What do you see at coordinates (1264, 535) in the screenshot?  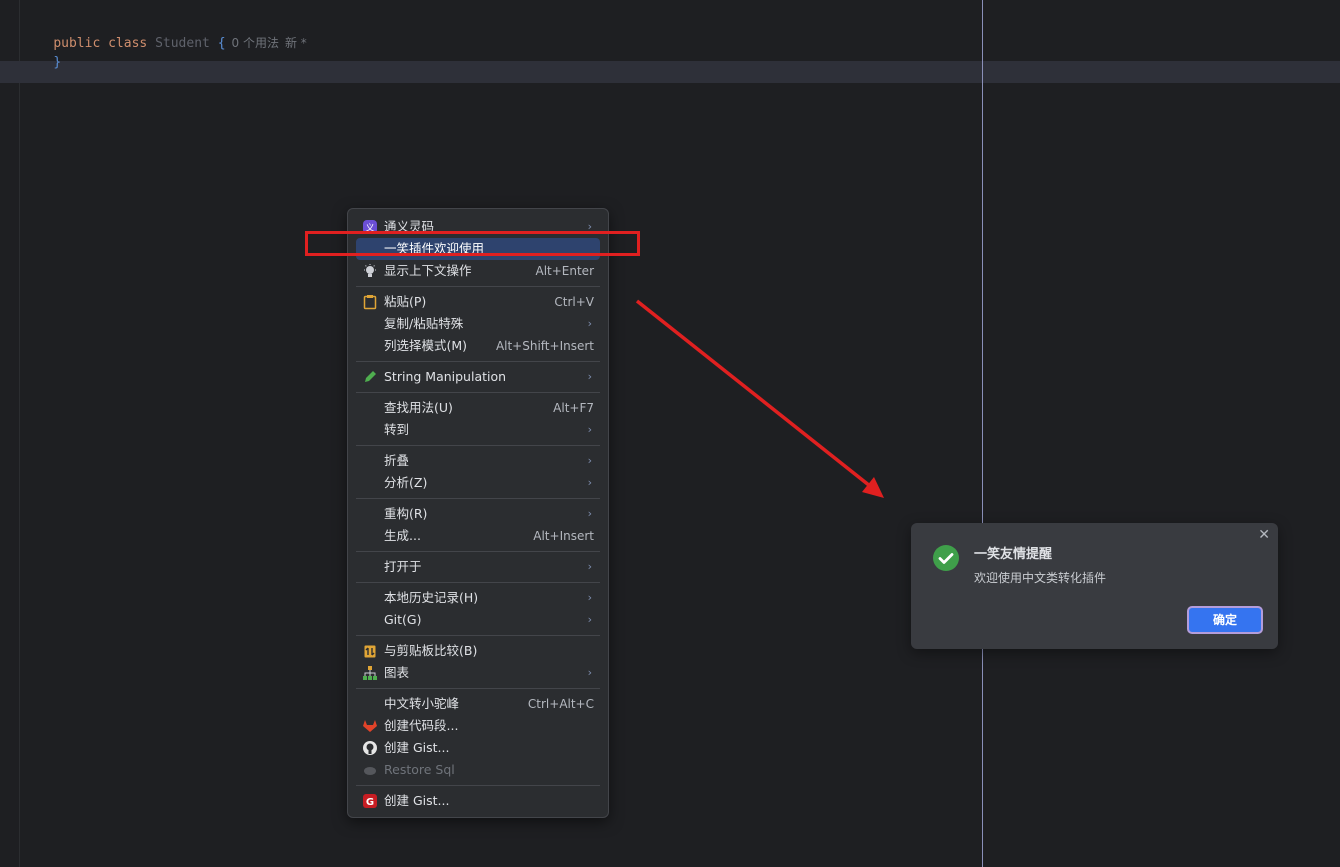 I see `close-icon: ✕` at bounding box center [1264, 535].